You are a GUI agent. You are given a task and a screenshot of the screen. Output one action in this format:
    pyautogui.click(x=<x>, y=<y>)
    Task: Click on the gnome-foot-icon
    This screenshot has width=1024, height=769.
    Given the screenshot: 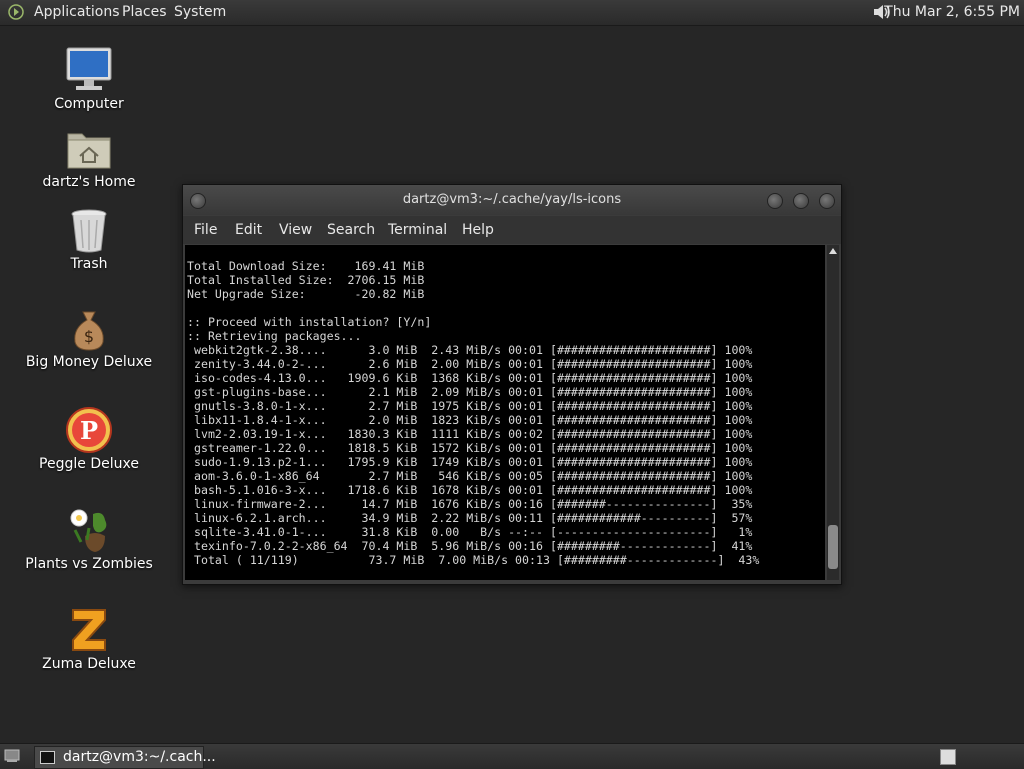 What is the action you would take?
    pyautogui.click(x=16, y=12)
    